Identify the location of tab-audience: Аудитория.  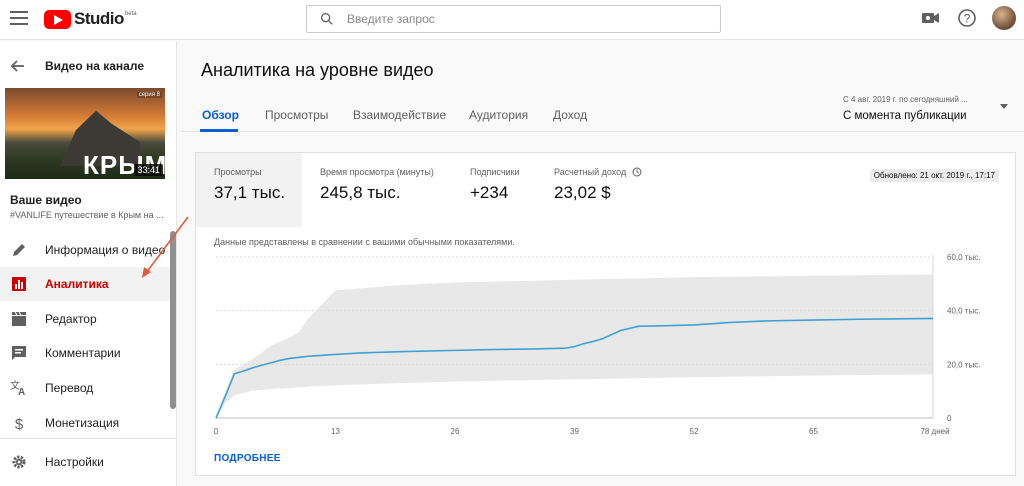
(498, 115).